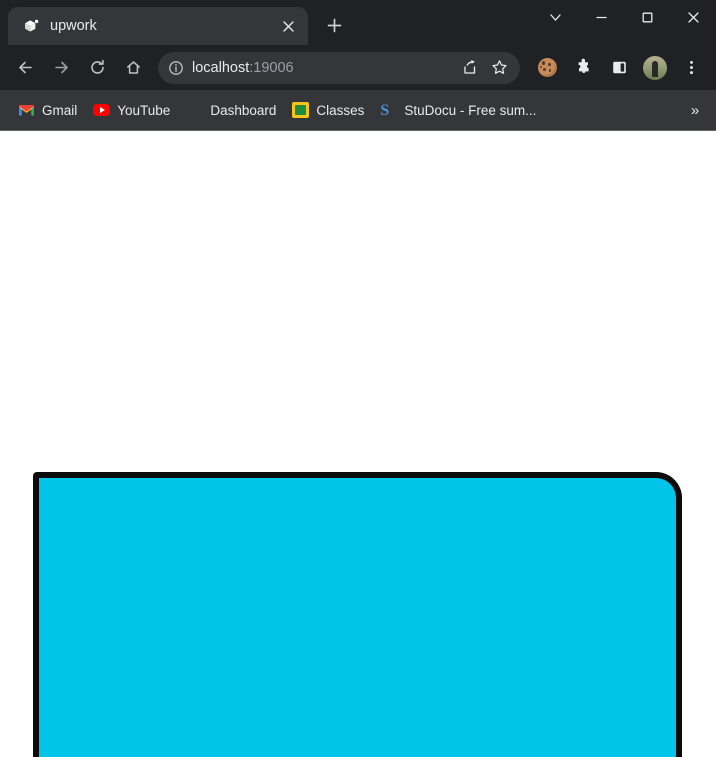 The height and width of the screenshot is (757, 716). Describe the element at coordinates (320, 68) in the screenshot. I see `url-text: localhost:19006` at that location.